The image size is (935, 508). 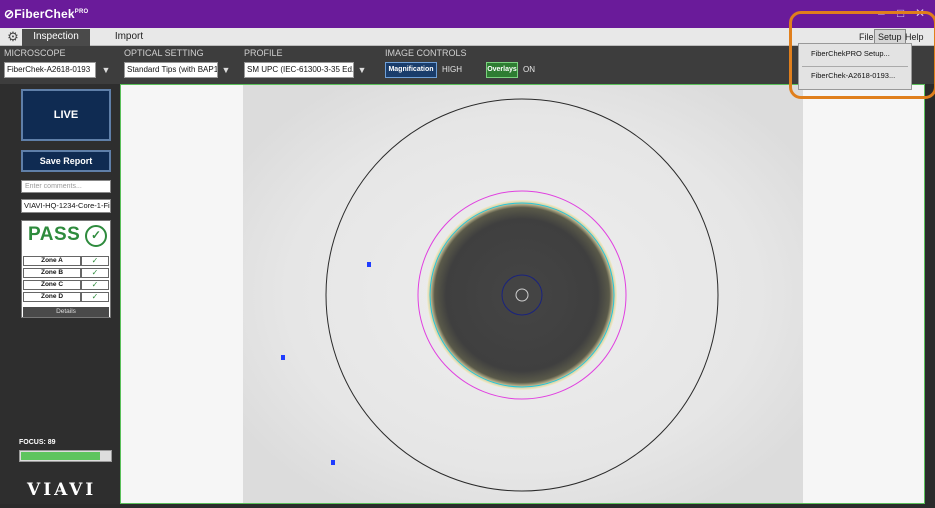 What do you see at coordinates (35, 53) in the screenshot?
I see `microscope-label: MICROSCOPE` at bounding box center [35, 53].